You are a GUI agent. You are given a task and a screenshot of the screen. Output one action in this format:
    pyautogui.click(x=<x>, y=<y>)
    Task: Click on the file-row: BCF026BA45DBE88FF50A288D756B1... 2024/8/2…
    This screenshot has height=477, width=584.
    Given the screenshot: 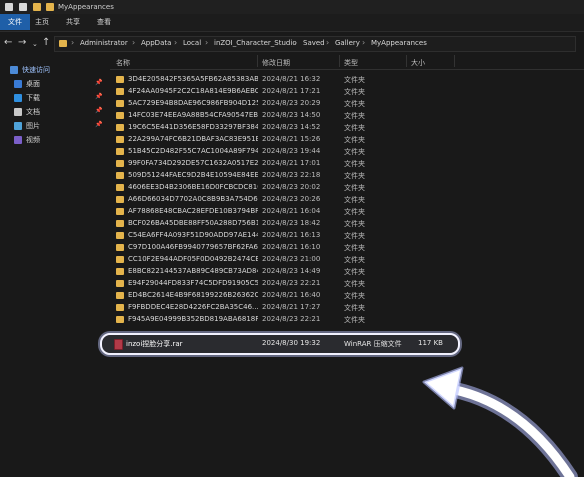 What is the action you would take?
    pyautogui.click(x=290, y=223)
    